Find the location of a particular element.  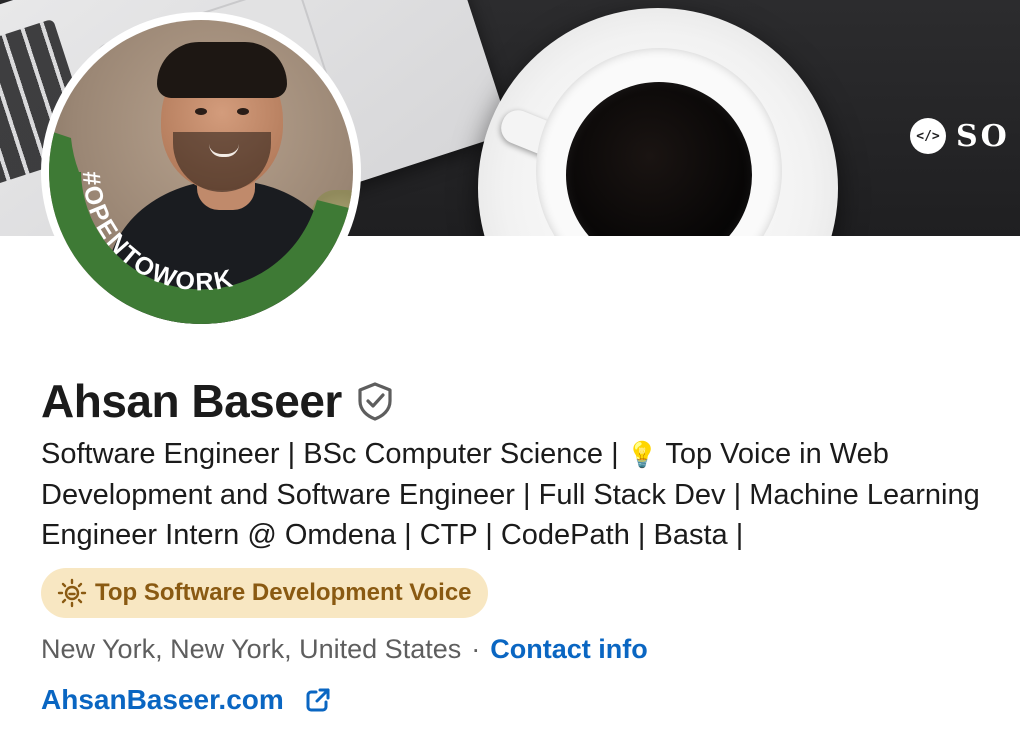

banner-brand-logo: </> SO is located at coordinates (960, 136).